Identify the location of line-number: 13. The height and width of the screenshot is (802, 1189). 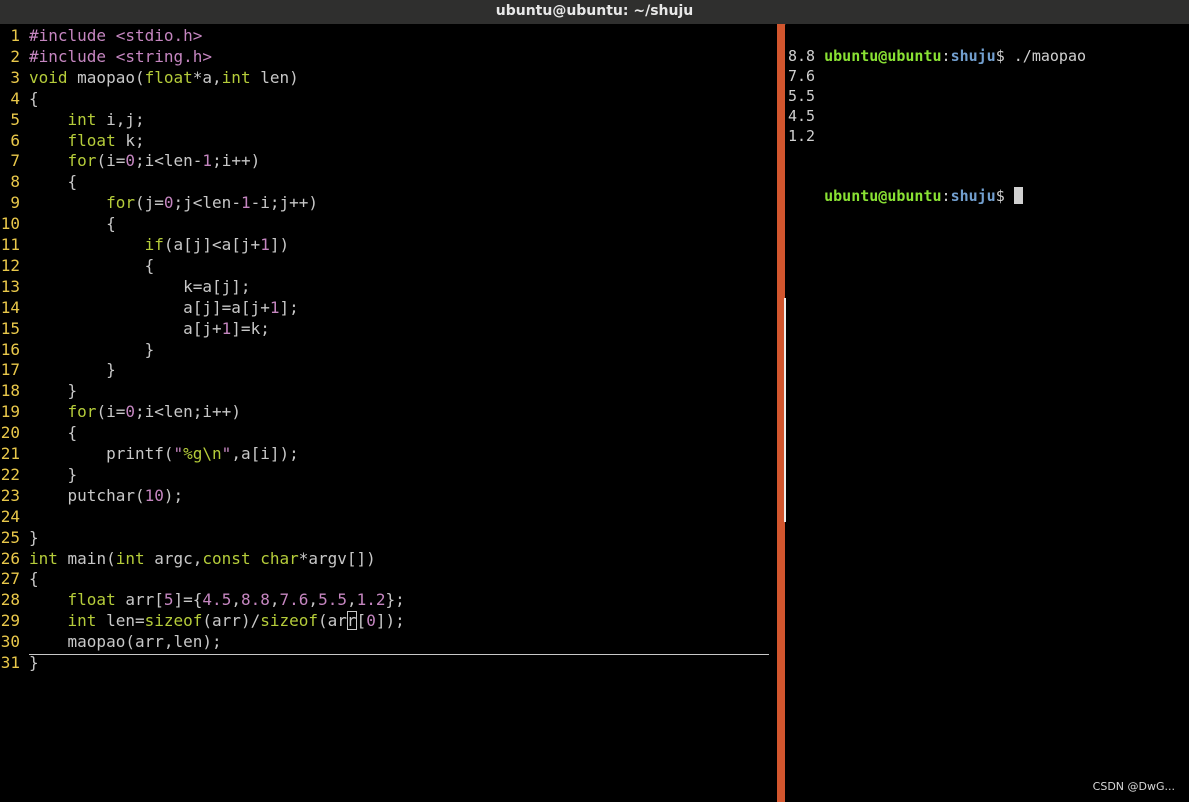
(10, 286).